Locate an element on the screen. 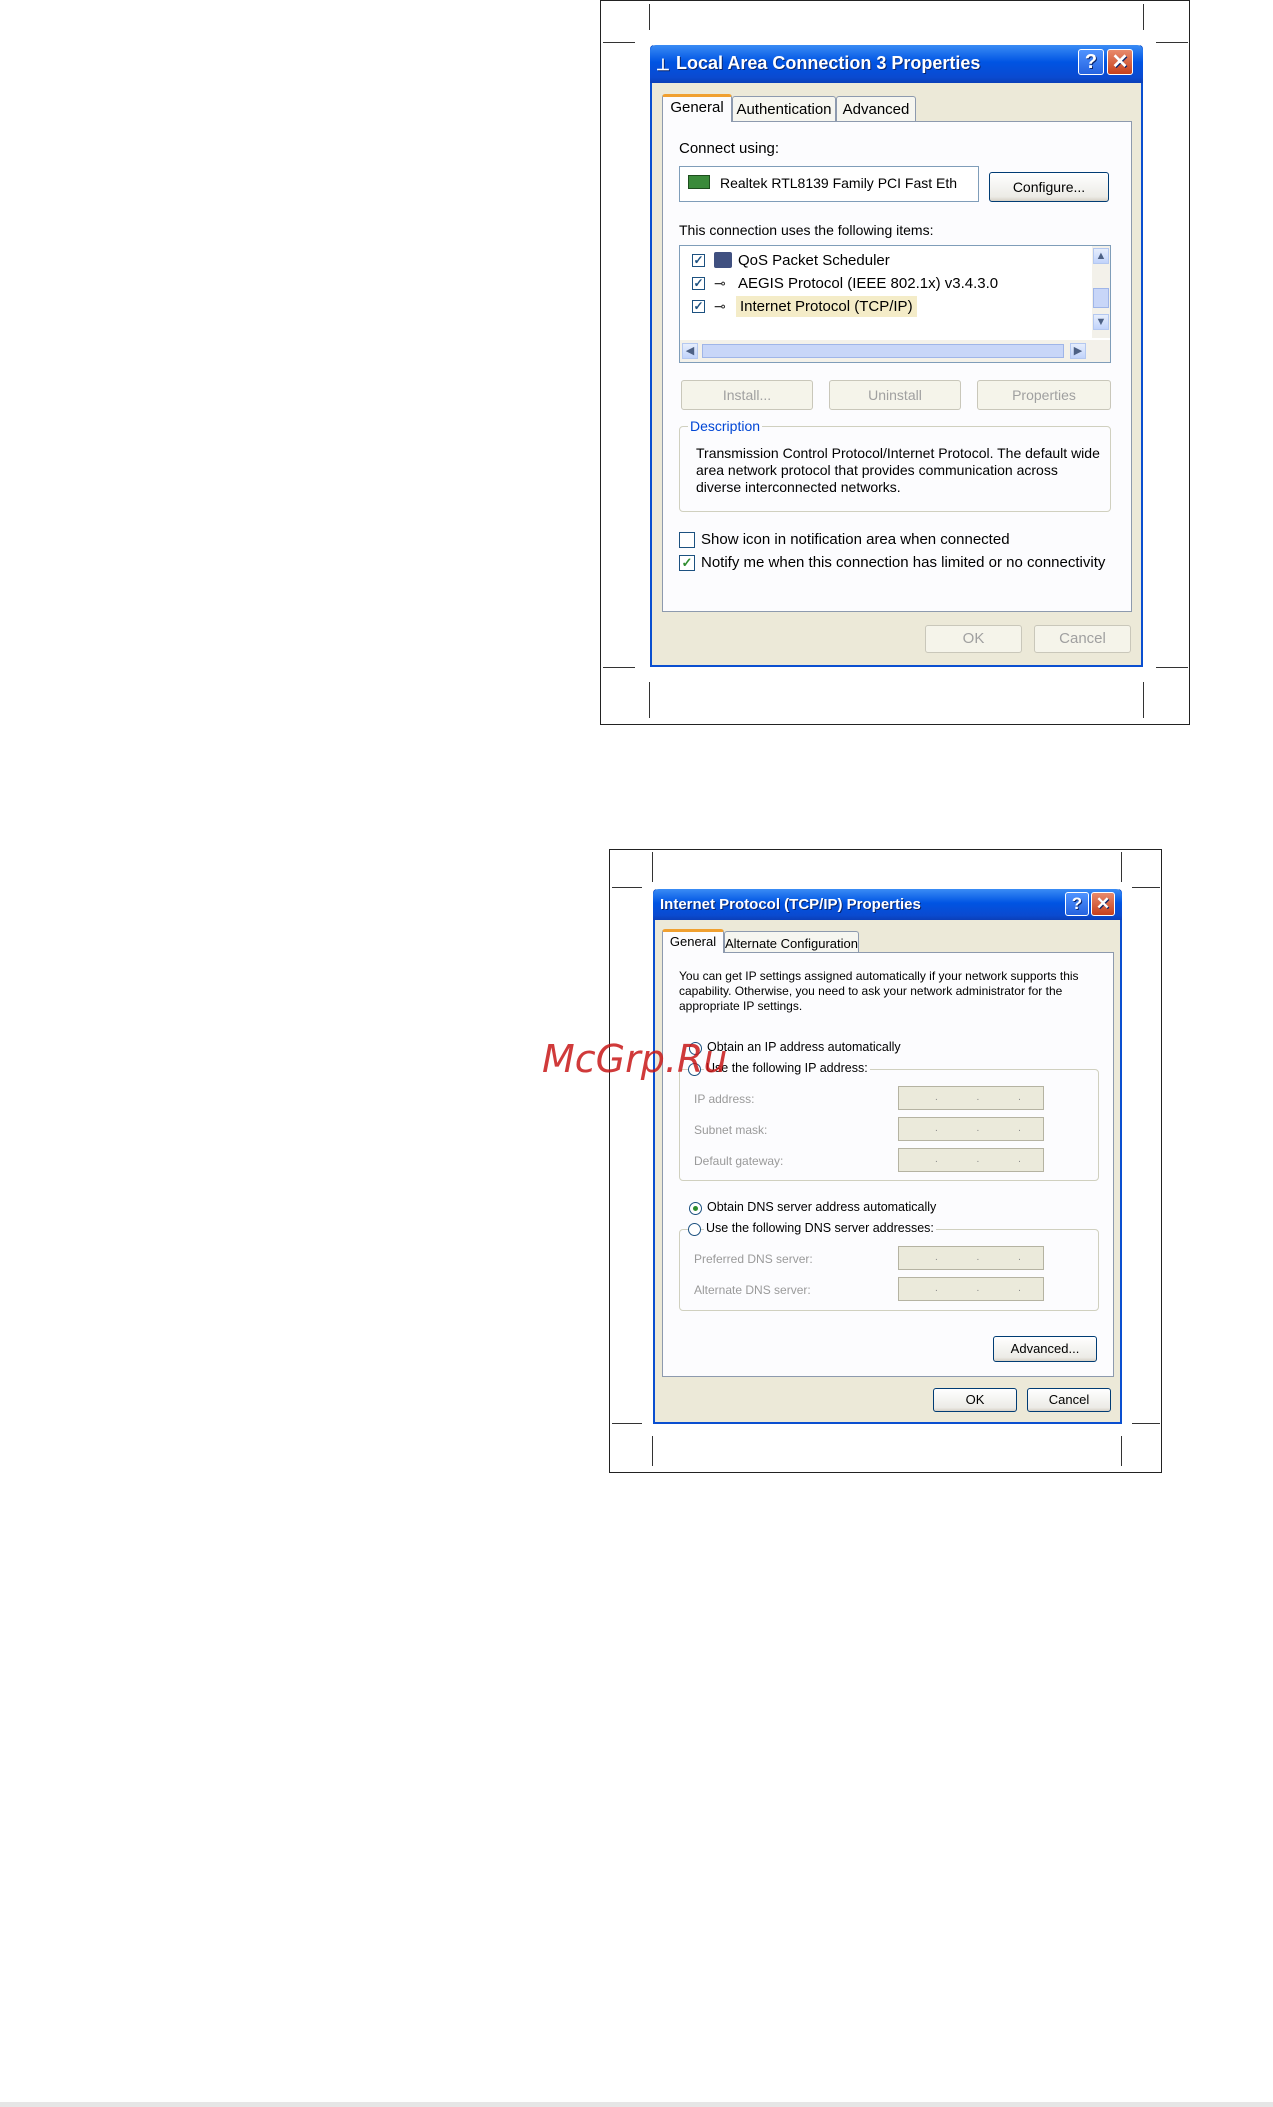  adapter-name: Realtek RTL8139 Family PCI Fast Eth is located at coordinates (839, 183).